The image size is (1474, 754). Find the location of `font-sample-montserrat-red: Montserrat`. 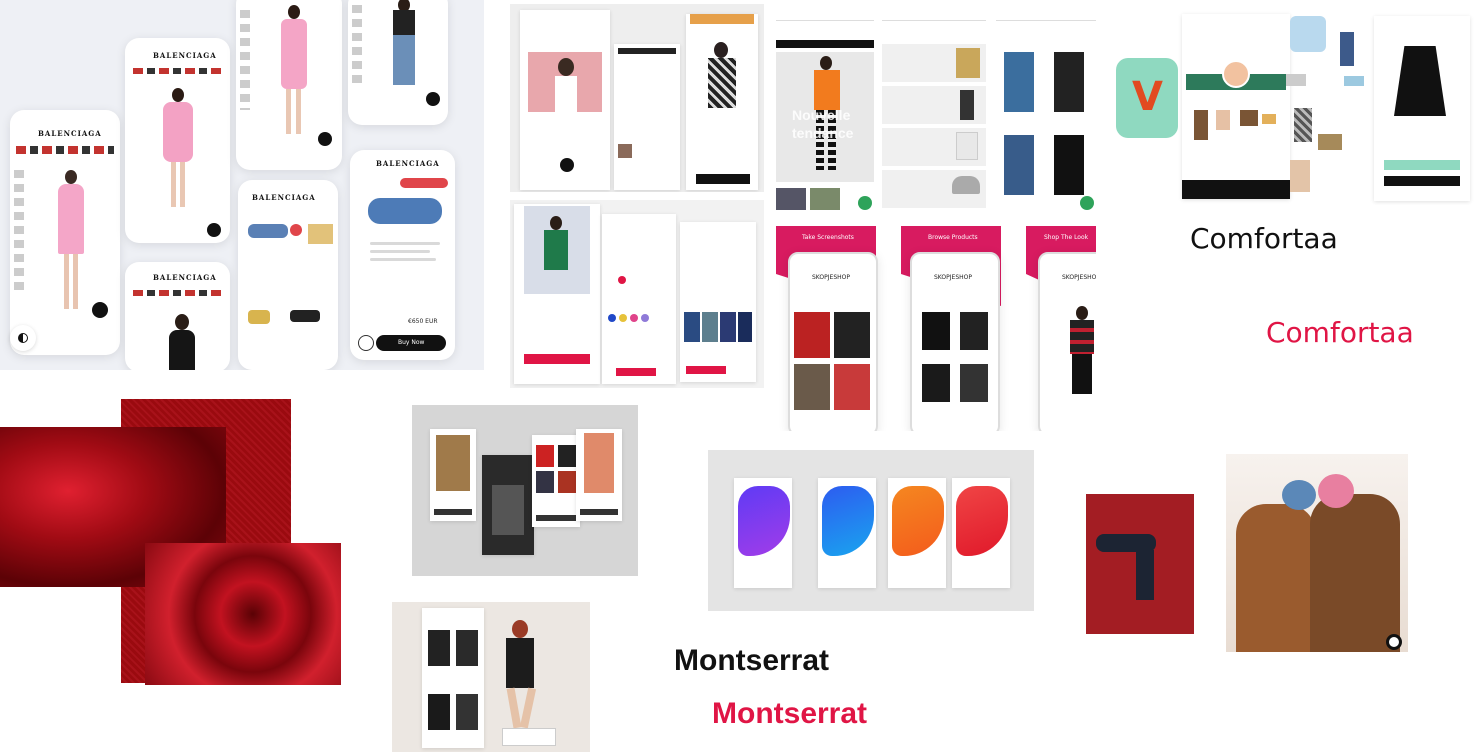

font-sample-montserrat-red: Montserrat is located at coordinates (790, 713).